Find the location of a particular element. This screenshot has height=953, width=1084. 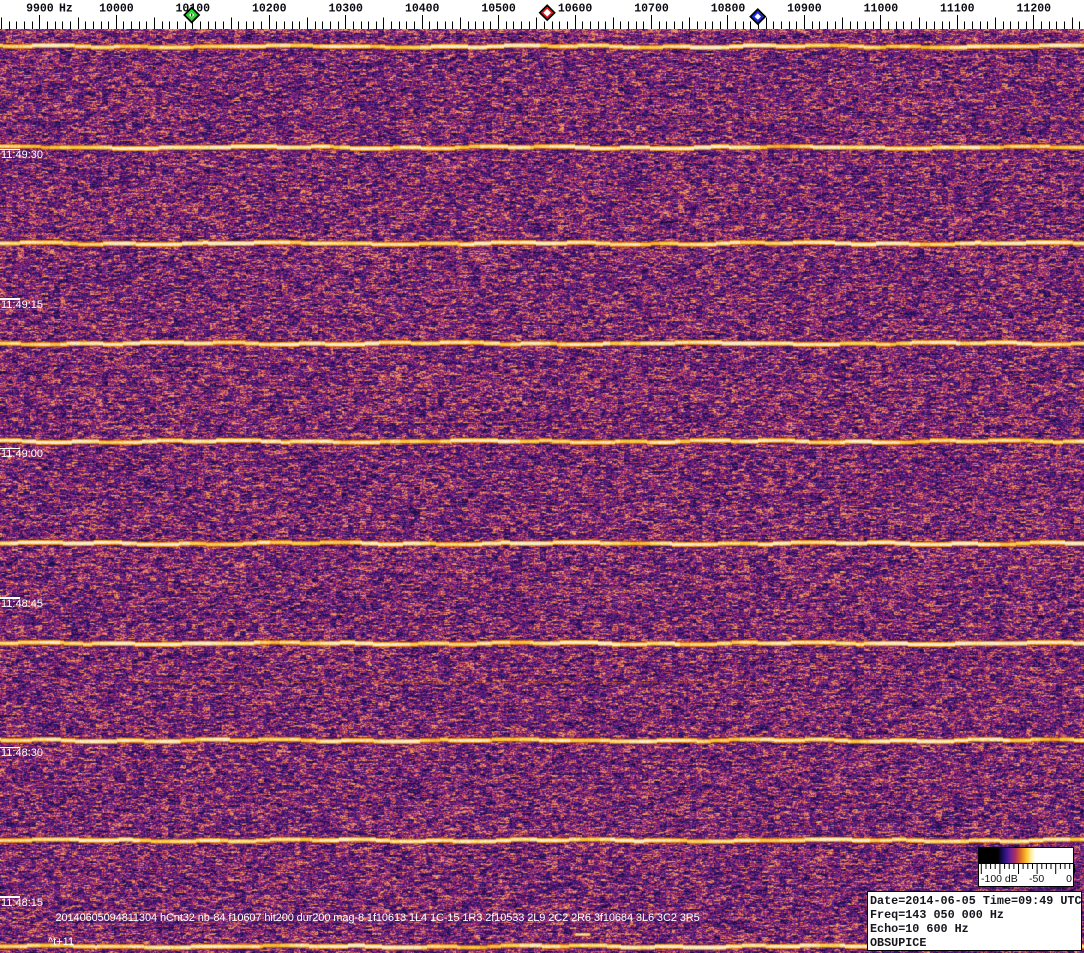

svg-text: 10800 is located at coordinates (728, 9).